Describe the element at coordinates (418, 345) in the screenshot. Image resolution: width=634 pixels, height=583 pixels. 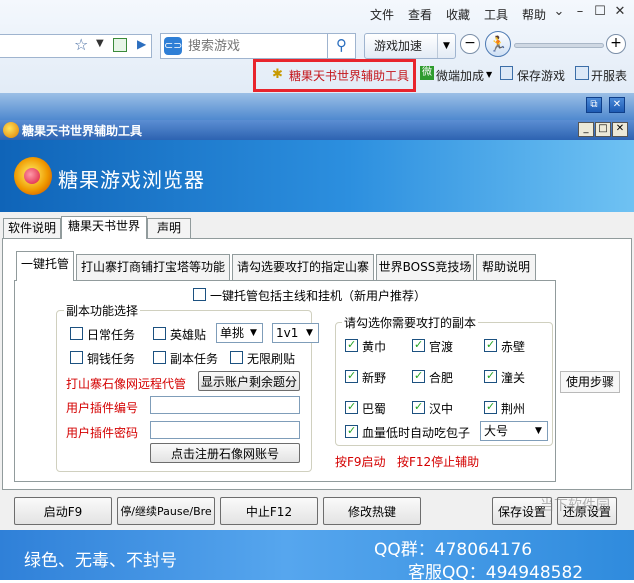
I see `target-guandu-checkbox` at that location.